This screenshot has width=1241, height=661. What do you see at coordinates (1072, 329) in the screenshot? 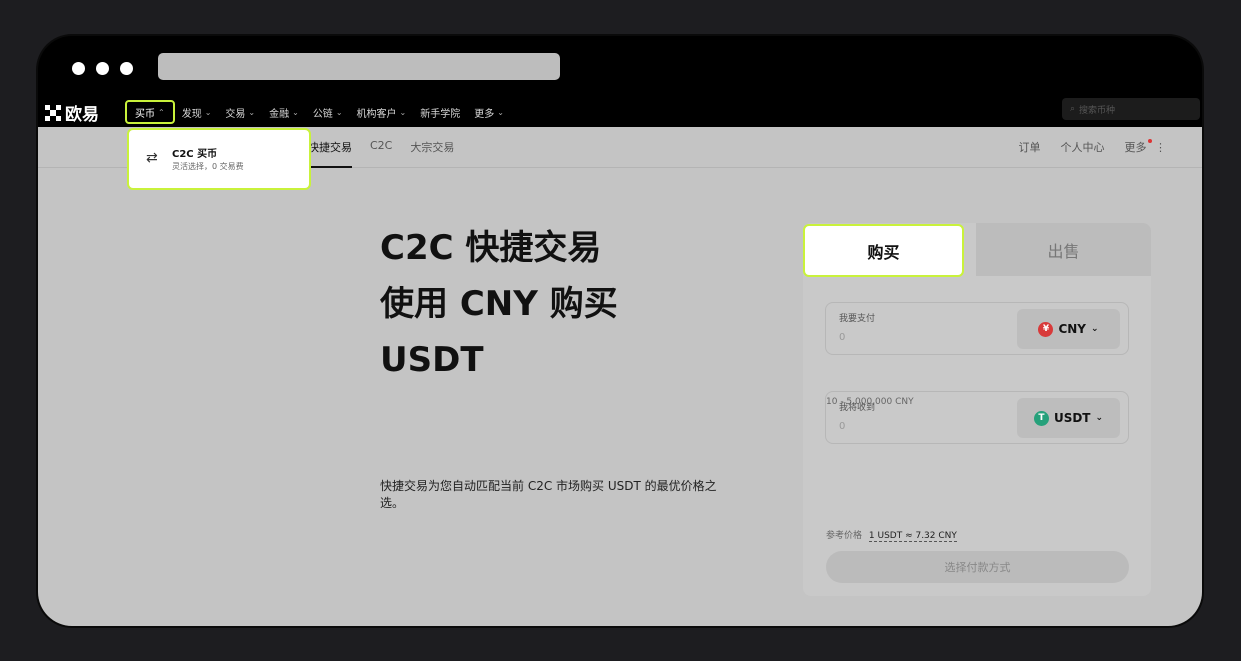
I see `pay-currency: CNY` at bounding box center [1072, 329].